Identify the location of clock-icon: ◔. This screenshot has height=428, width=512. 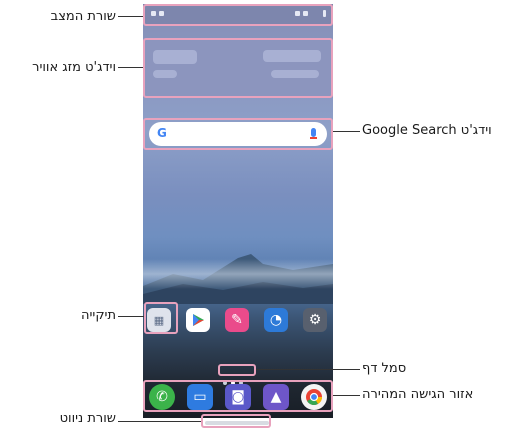
(276, 320).